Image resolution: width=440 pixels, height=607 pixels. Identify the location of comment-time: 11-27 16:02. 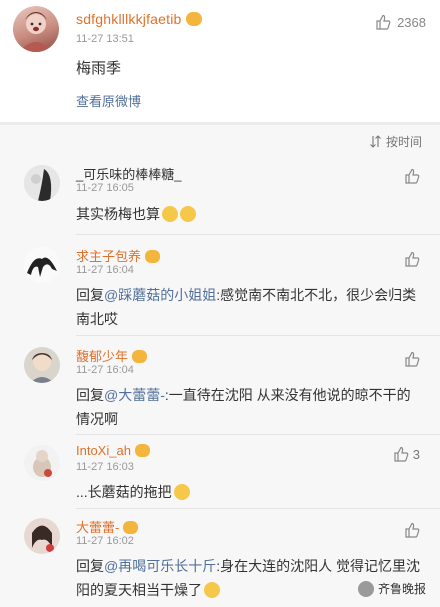
(105, 541).